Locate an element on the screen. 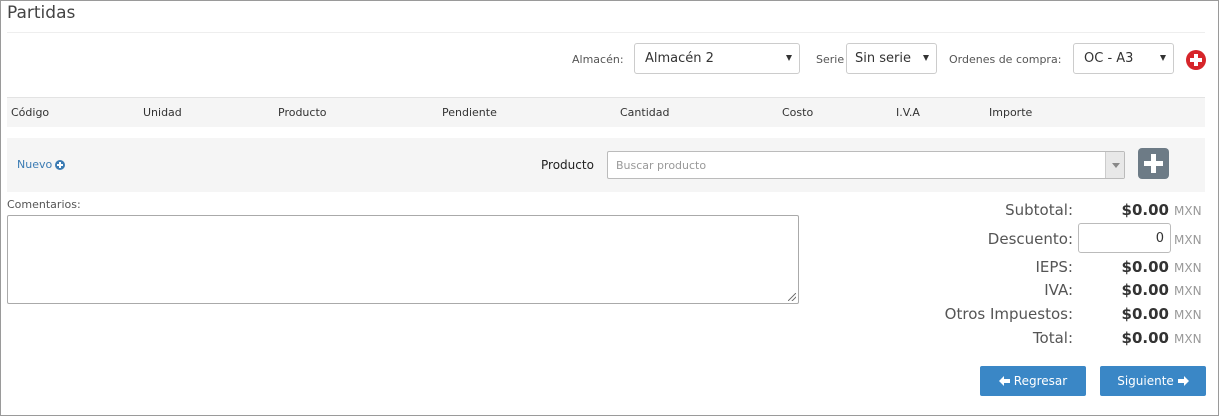 This screenshot has width=1219, height=416. siguiente-button: Siguiente is located at coordinates (1153, 381).